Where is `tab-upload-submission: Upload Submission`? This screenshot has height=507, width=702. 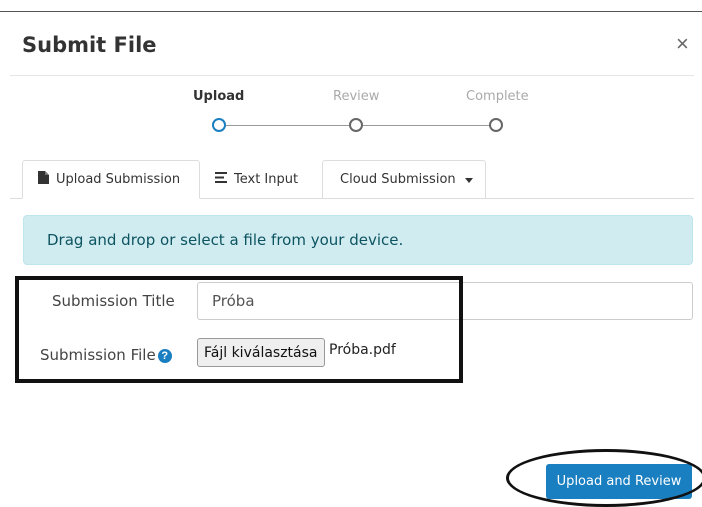
tab-upload-submission: Upload Submission is located at coordinates (111, 179).